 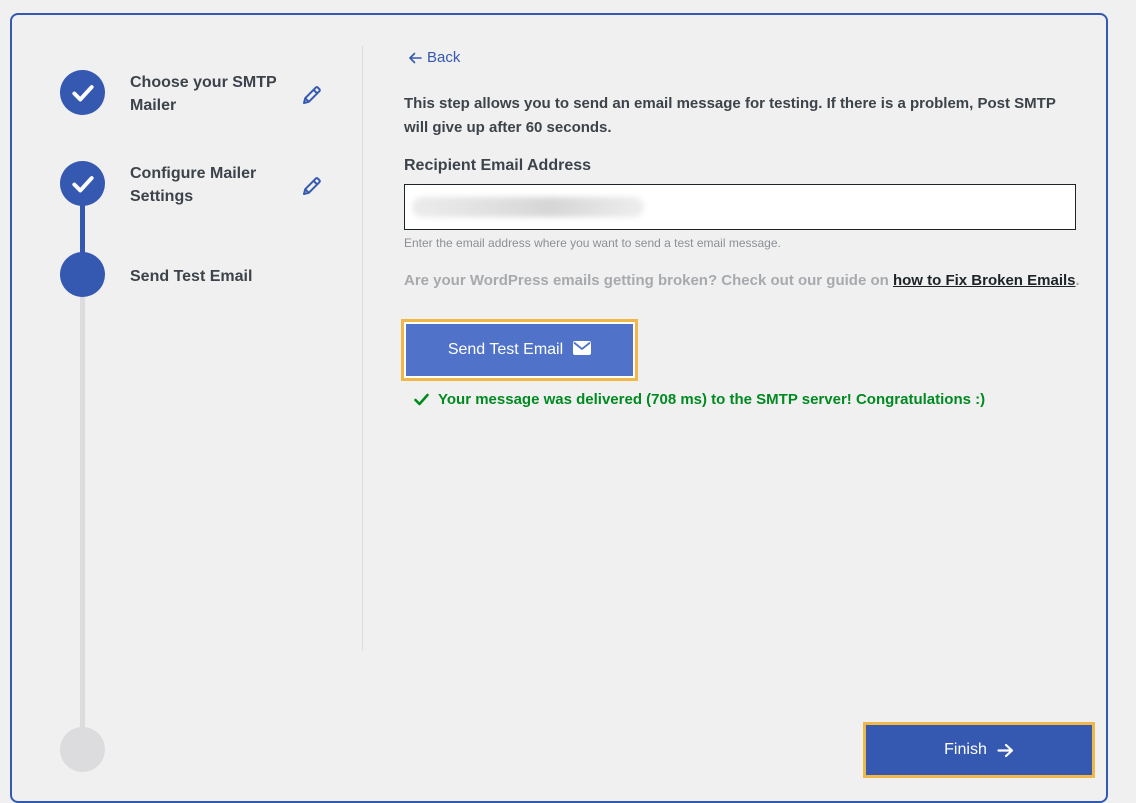 What do you see at coordinates (193, 185) in the screenshot?
I see `step-2-label: Configure Mailer Settings` at bounding box center [193, 185].